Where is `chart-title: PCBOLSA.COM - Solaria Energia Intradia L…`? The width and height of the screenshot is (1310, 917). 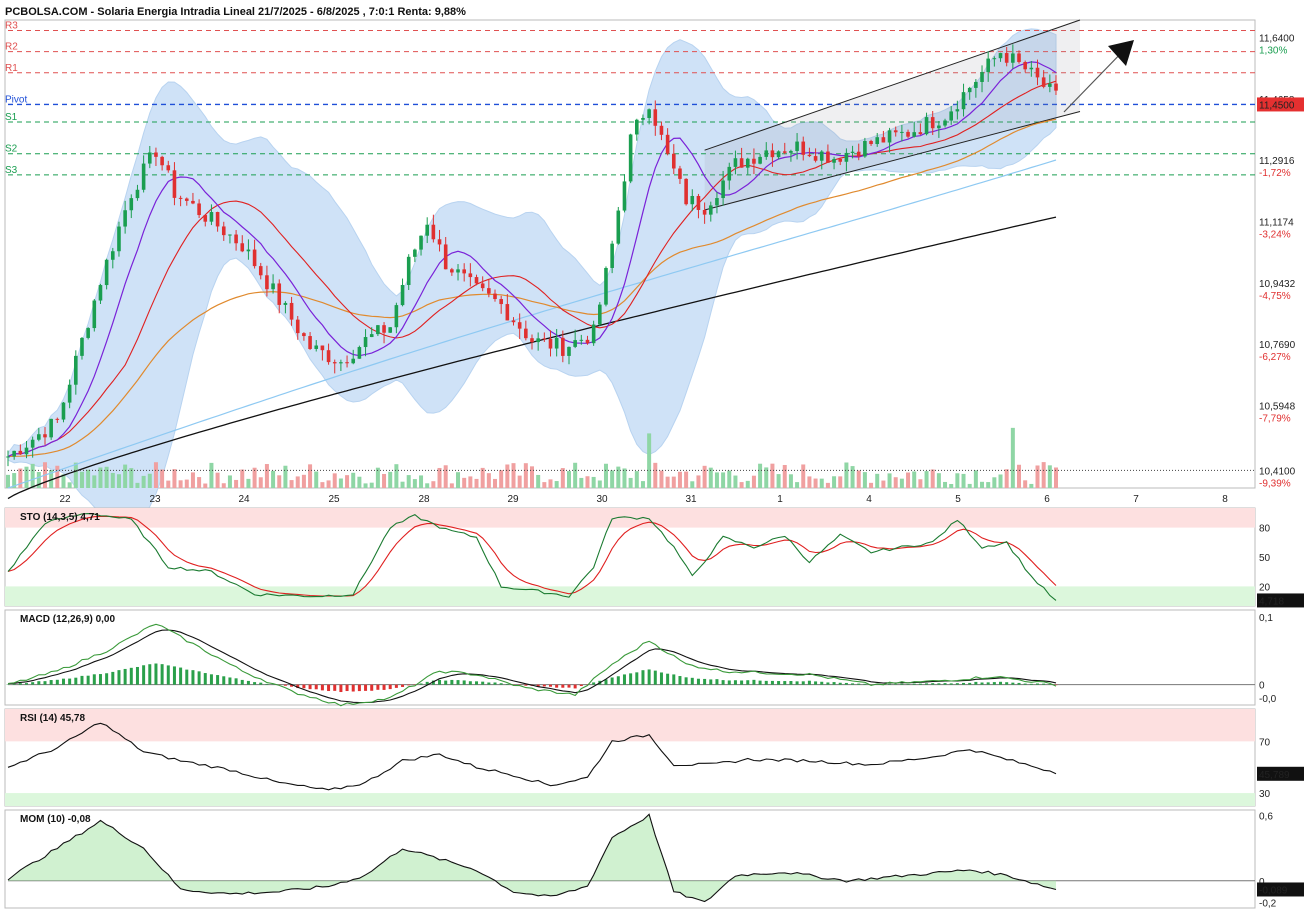
chart-title: PCBOLSA.COM - Solaria Energia Intradia L… is located at coordinates (235, 12).